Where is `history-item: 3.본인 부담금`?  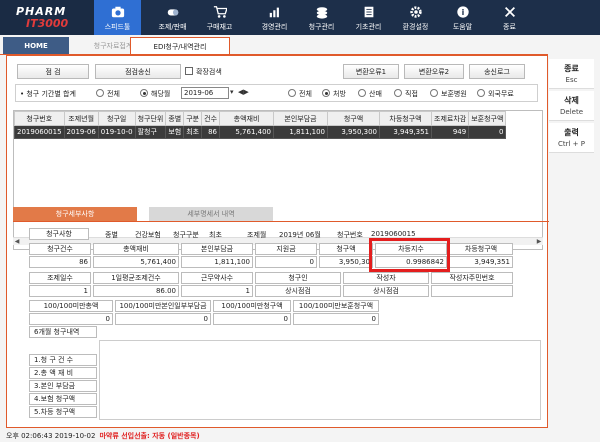
history-item: 3.본인 부담금 is located at coordinates (63, 386).